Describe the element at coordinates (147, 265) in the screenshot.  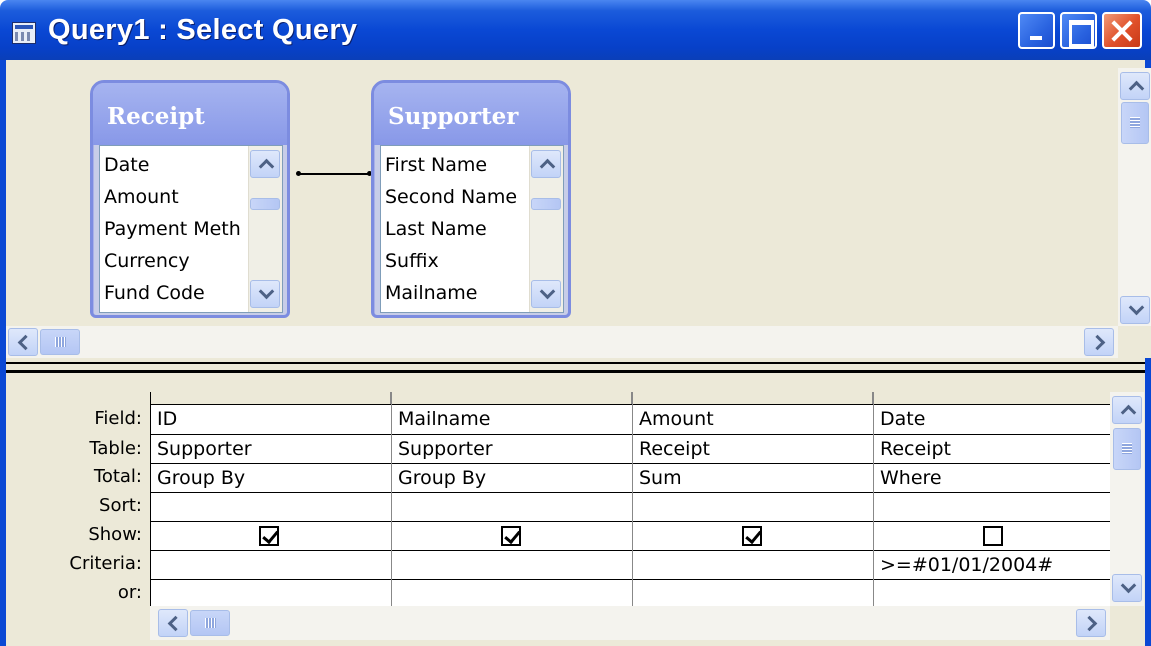
I see `field-item: Currency` at that location.